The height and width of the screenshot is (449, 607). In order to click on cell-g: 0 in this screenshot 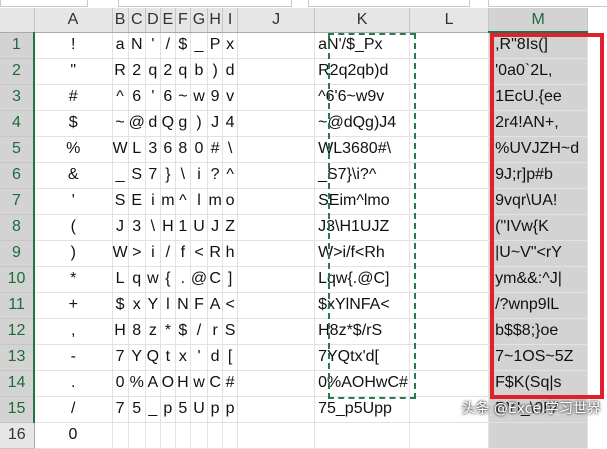, I will do `click(199, 149)`.